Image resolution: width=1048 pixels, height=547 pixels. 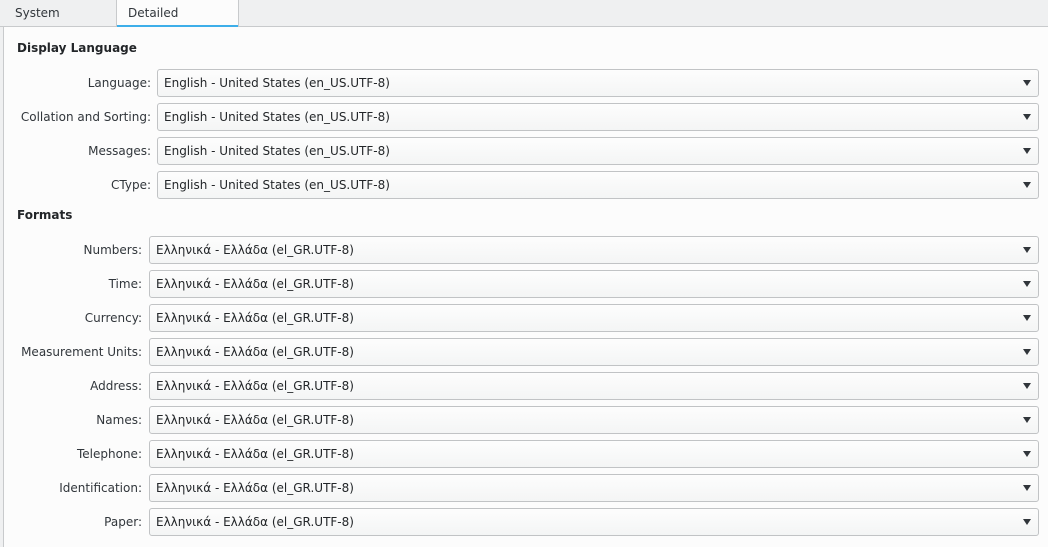 I want to click on telephone-value: Ελληνικά - Ελλάδα (el_GR.UTF-8), so click(x=255, y=454).